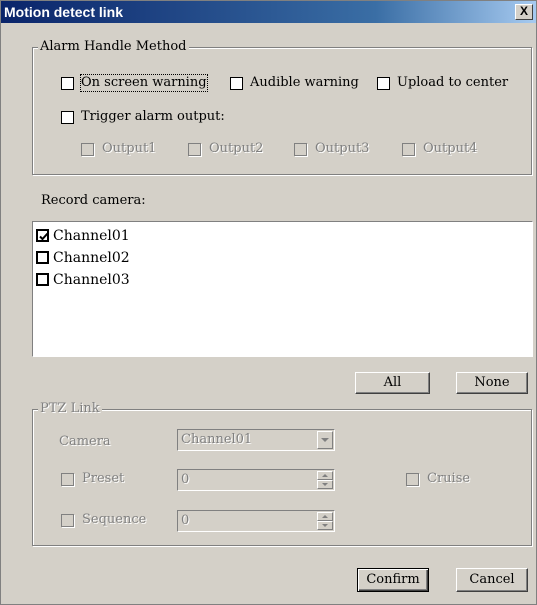  What do you see at coordinates (492, 580) in the screenshot?
I see `cancel-button: Cancel` at bounding box center [492, 580].